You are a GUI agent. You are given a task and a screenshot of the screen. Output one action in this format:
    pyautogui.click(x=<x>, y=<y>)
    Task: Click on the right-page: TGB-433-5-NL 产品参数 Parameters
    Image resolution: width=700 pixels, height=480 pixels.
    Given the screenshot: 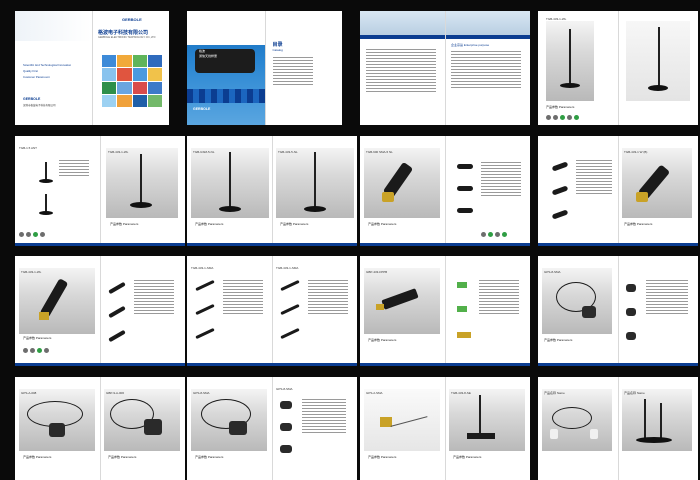 What is the action you would take?
    pyautogui.click(x=314, y=191)
    